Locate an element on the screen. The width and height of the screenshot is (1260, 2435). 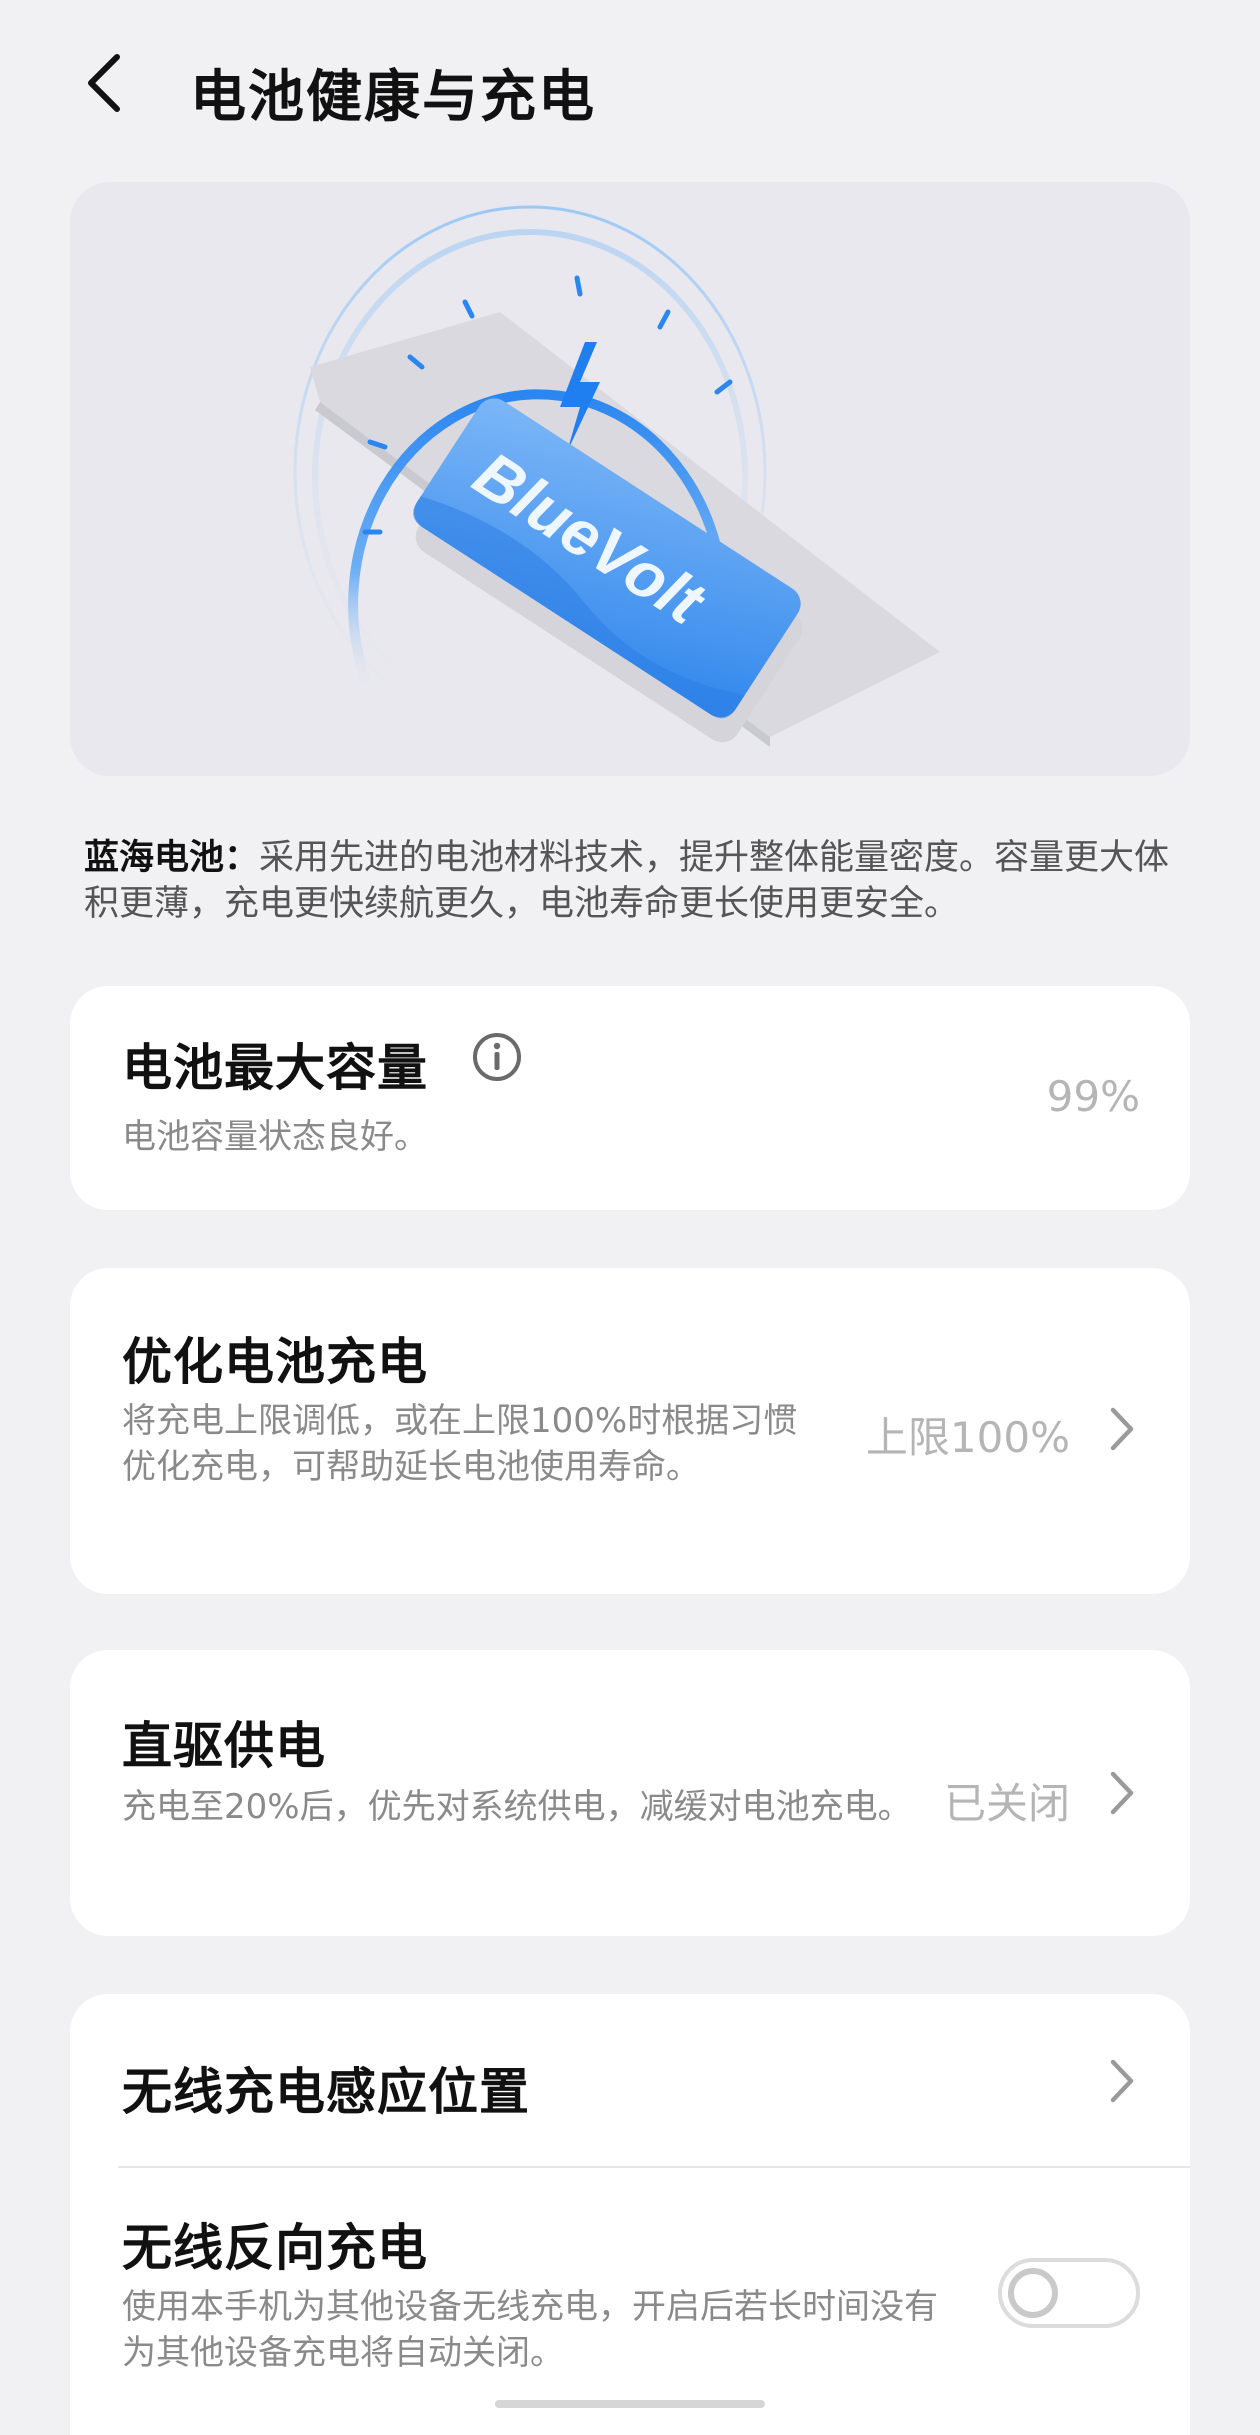
wireless-position-title: 无线充电感应位置 is located at coordinates (326, 2092).